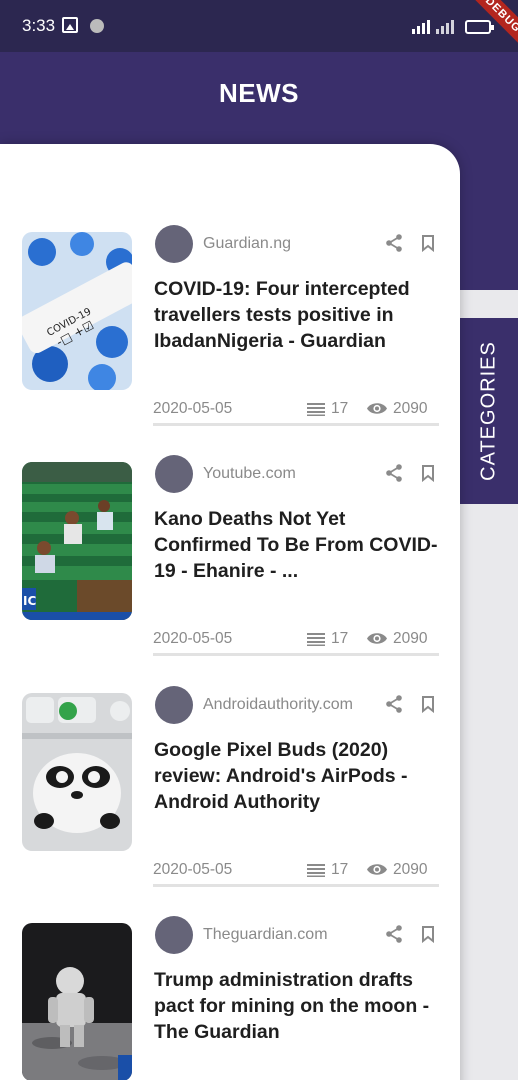  I want to click on categories-tab: CATEGORIES, so click(489, 411).